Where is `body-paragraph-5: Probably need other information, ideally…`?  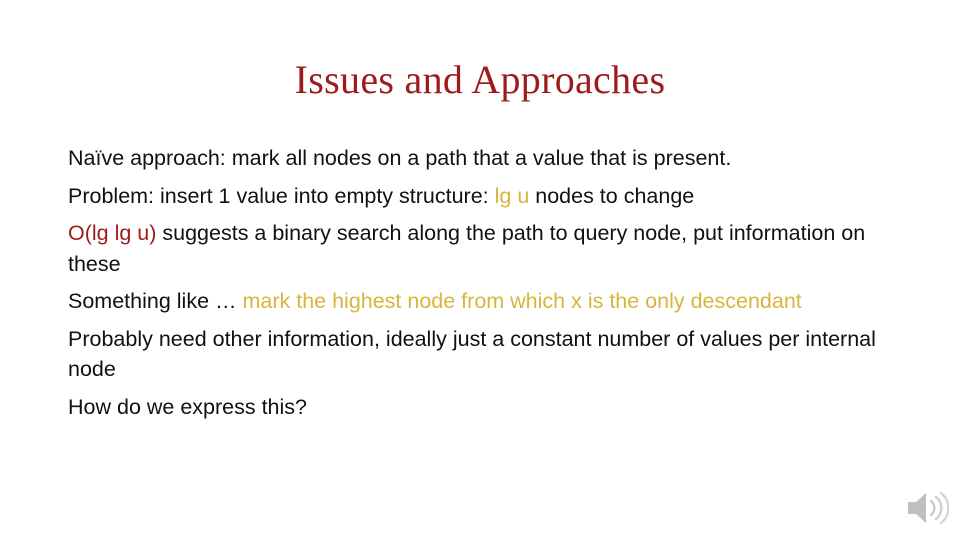 body-paragraph-5: Probably need other information, ideally… is located at coordinates (473, 354).